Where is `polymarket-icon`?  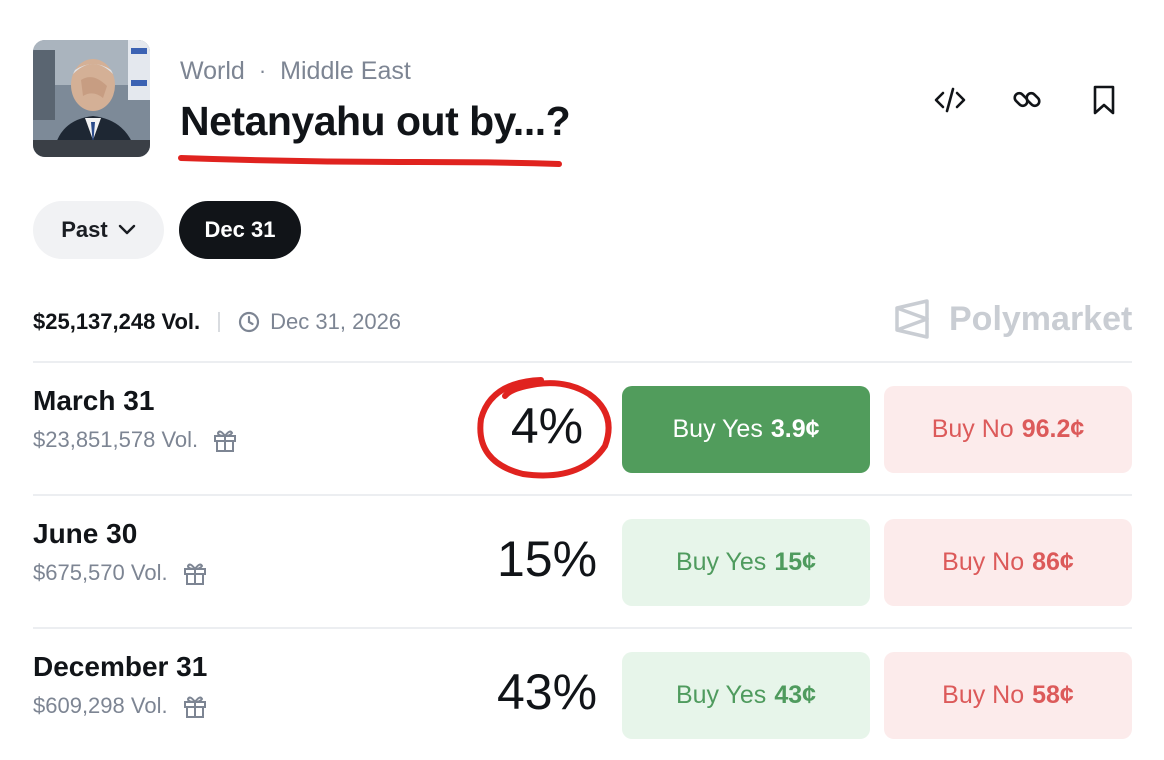
polymarket-icon is located at coordinates (912, 319).